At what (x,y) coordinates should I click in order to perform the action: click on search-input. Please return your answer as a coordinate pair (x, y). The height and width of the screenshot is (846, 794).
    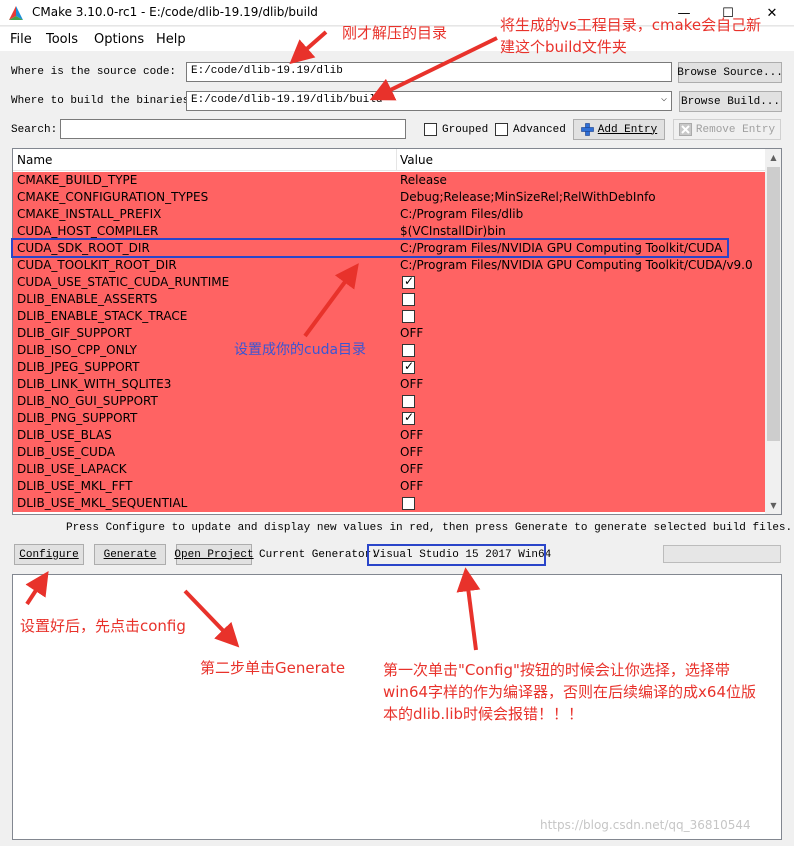
    Looking at the image, I should click on (233, 129).